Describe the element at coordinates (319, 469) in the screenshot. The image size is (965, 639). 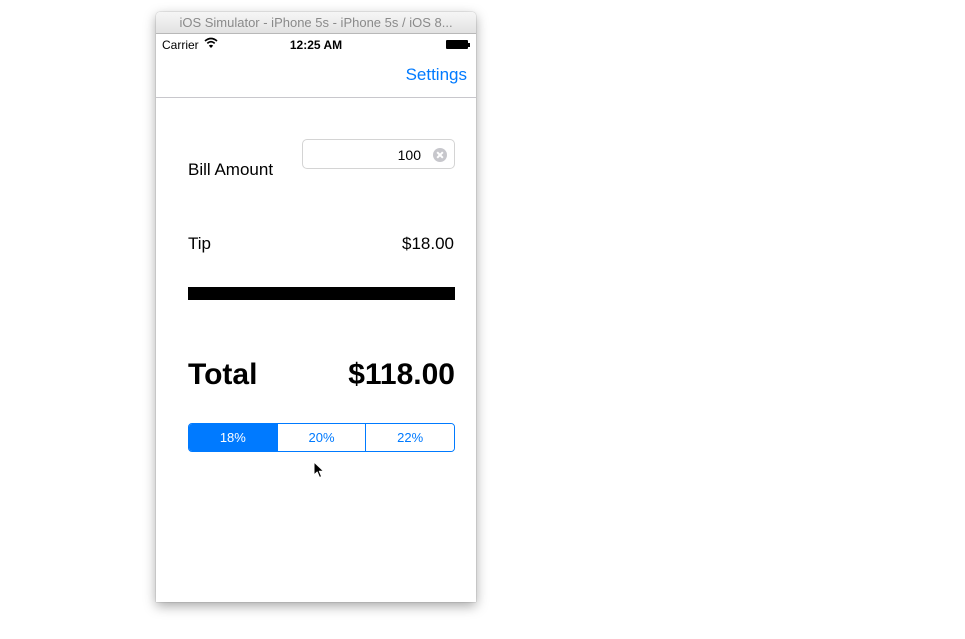
I see `mouse-pointer-icon` at that location.